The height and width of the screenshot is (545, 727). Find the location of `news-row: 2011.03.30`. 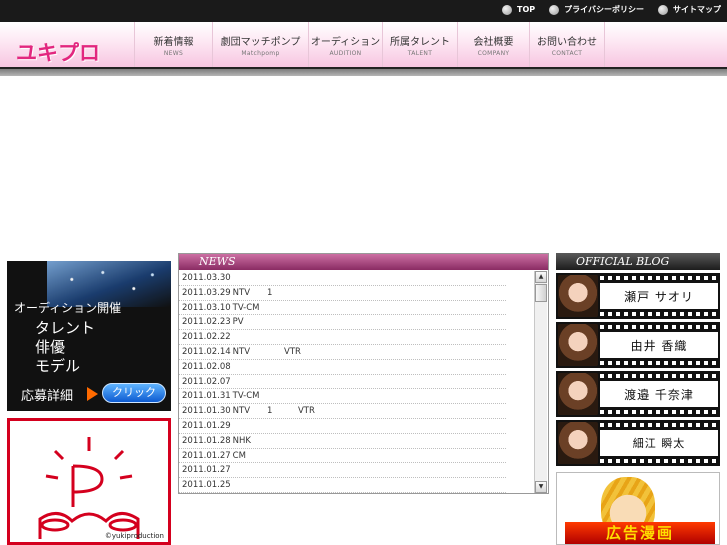

news-row: 2011.03.30 is located at coordinates (342, 278).